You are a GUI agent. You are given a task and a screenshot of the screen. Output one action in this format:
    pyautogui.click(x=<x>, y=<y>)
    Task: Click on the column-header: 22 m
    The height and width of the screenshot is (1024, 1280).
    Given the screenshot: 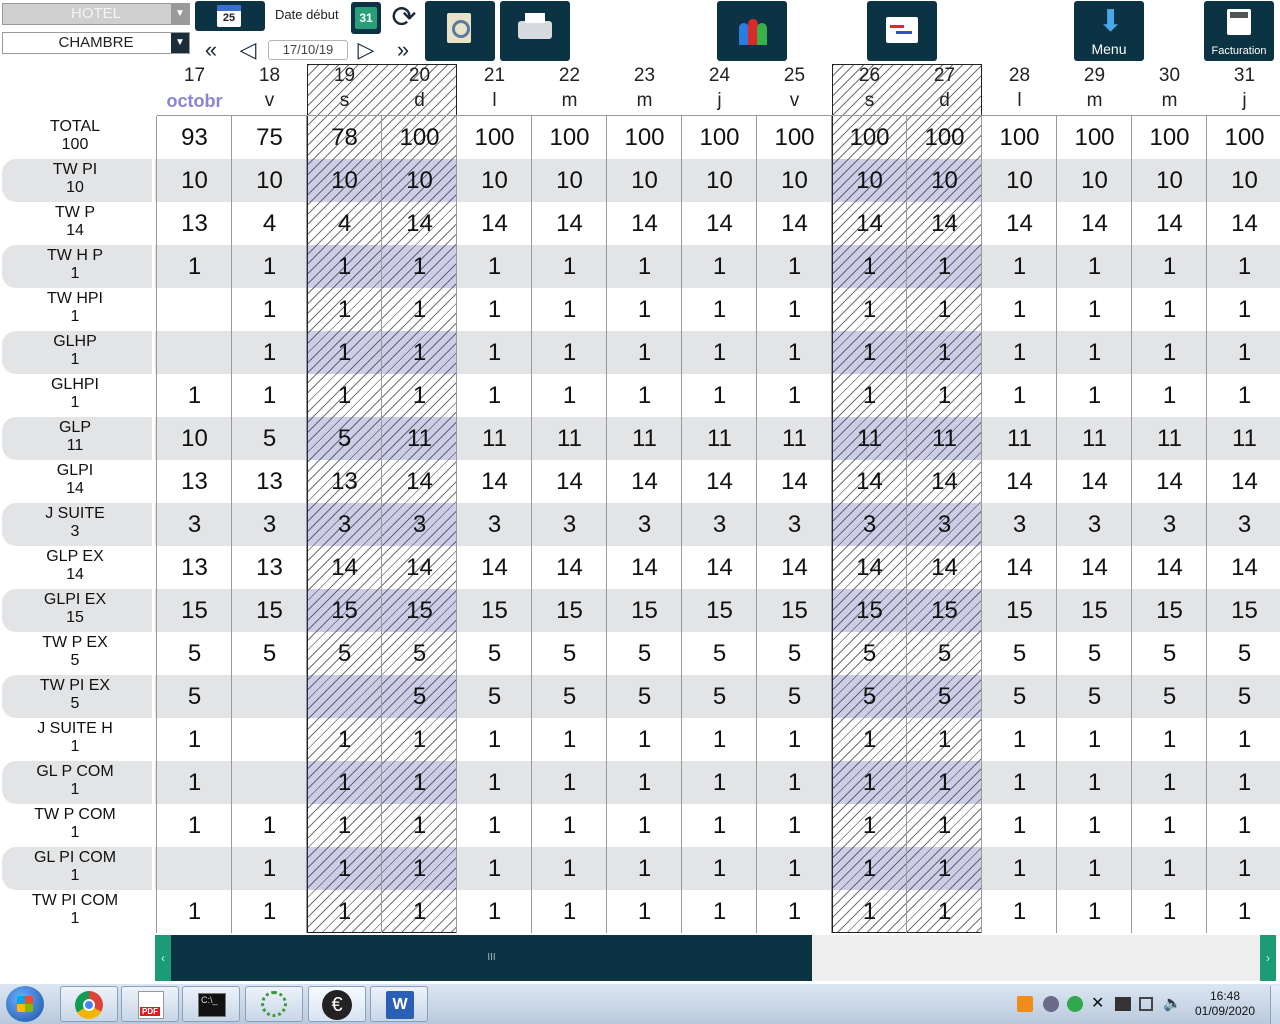 What is the action you would take?
    pyautogui.click(x=569, y=89)
    